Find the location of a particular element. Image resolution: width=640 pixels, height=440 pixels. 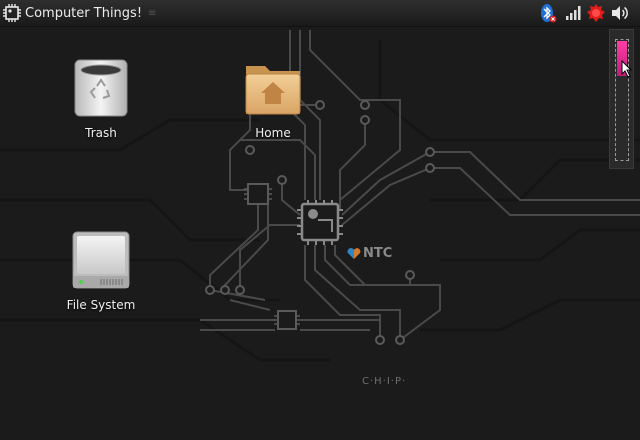

chip-menu-icon is located at coordinates (12, 13).